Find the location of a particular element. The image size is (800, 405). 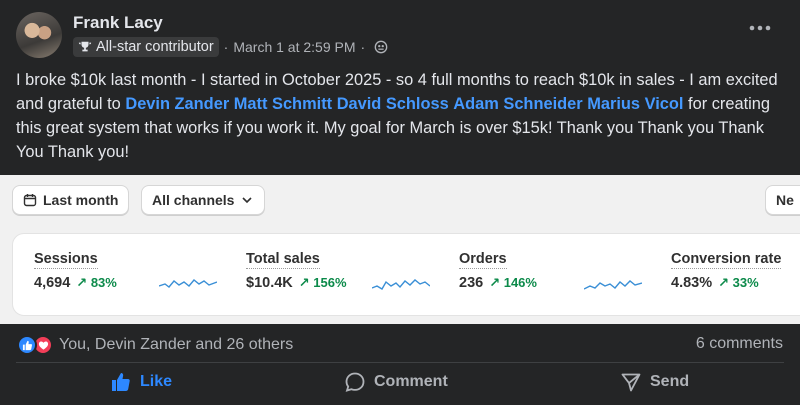

reactions-summary: You, Devin Zander and 26 others is located at coordinates (155, 345).